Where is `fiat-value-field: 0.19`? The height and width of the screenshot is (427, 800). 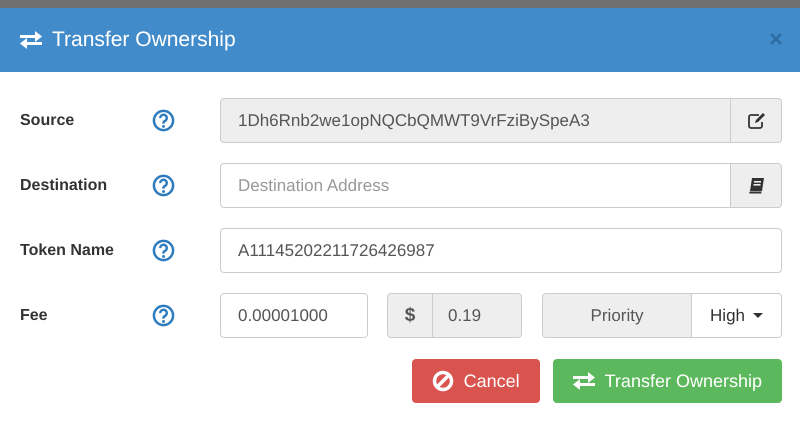 fiat-value-field: 0.19 is located at coordinates (477, 315).